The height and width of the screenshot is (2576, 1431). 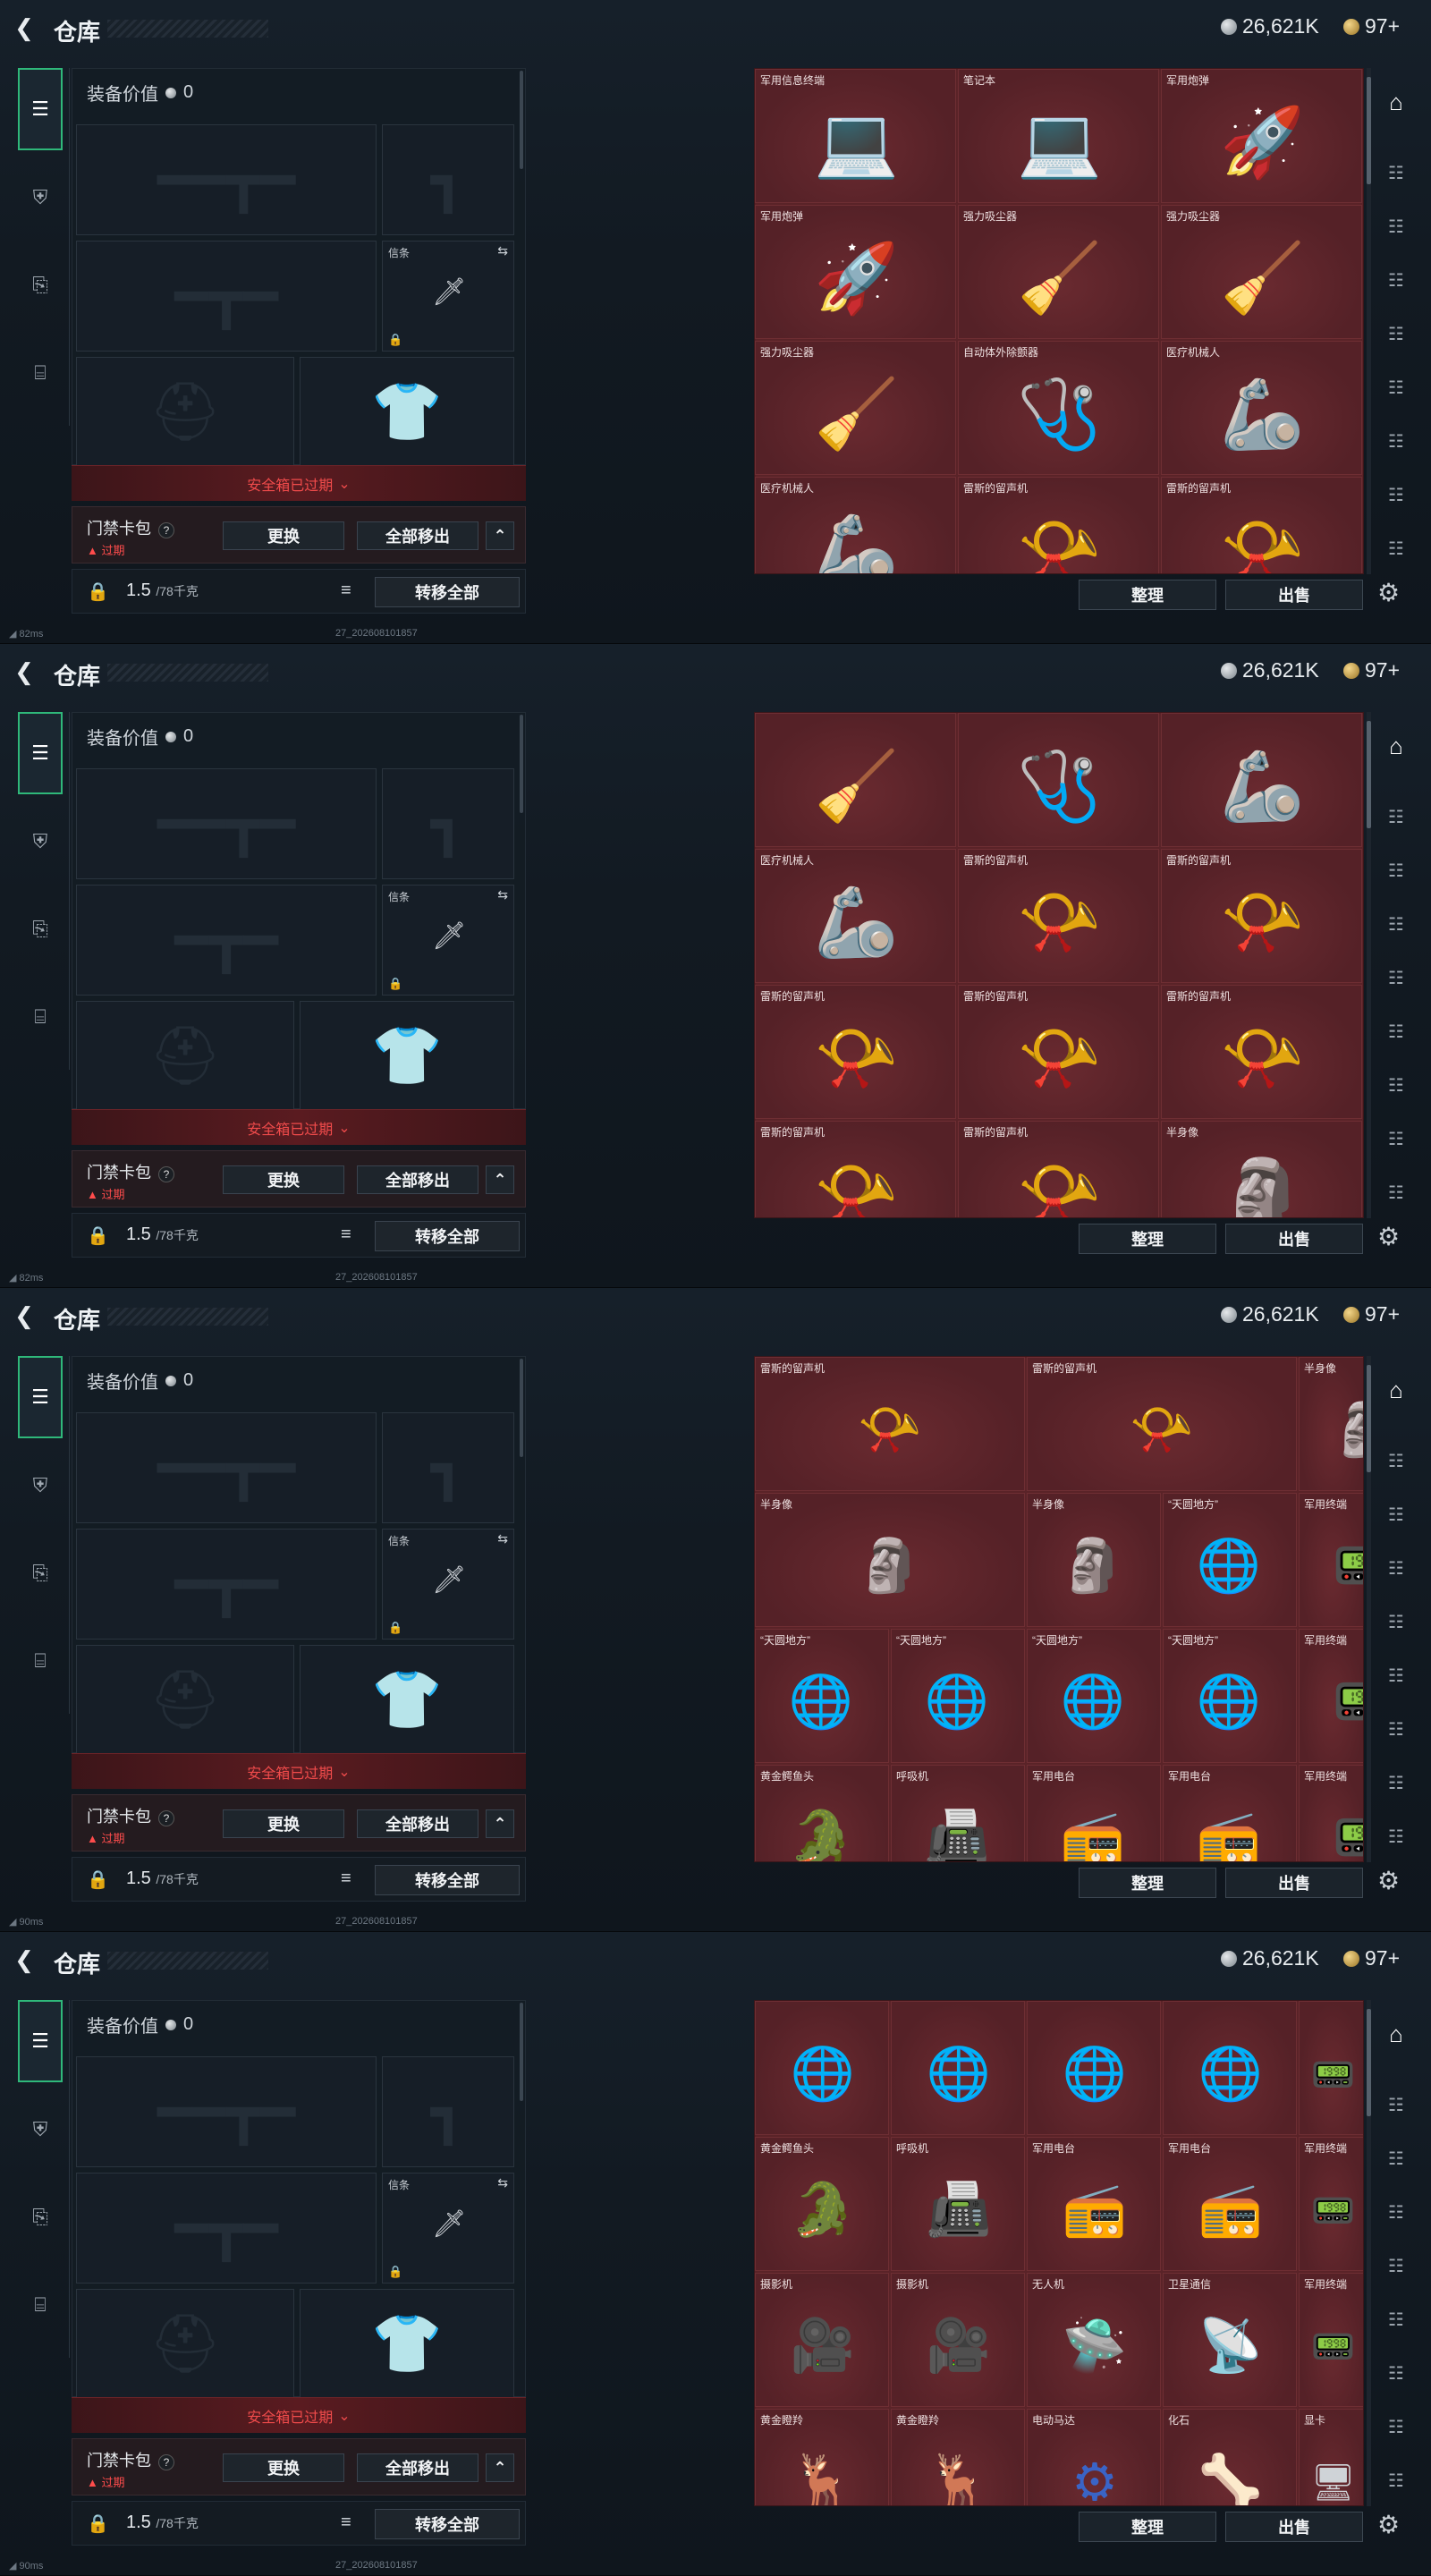 What do you see at coordinates (1059, 408) in the screenshot?
I see `stash-item: 自动体外除颤器 🩺` at bounding box center [1059, 408].